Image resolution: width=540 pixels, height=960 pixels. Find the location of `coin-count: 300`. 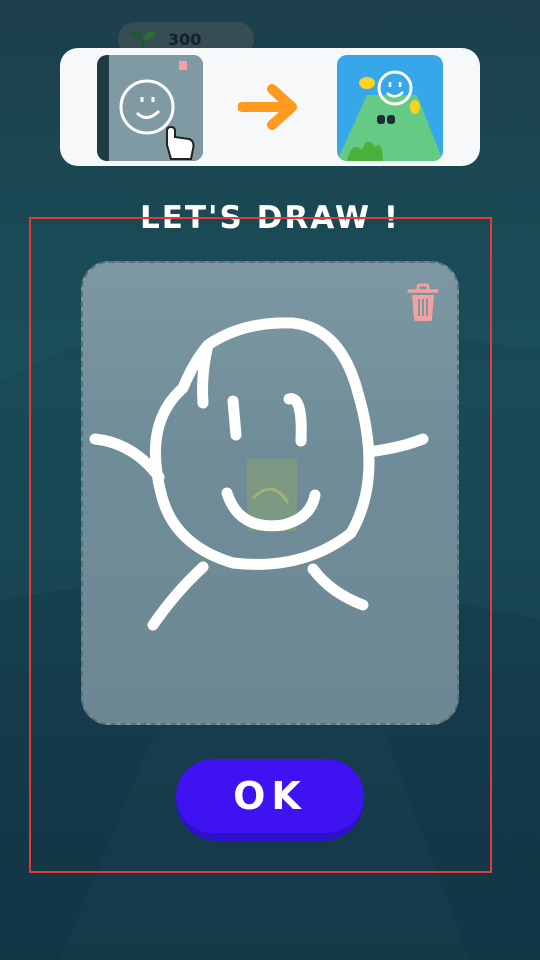

coin-count: 300 is located at coordinates (185, 39).